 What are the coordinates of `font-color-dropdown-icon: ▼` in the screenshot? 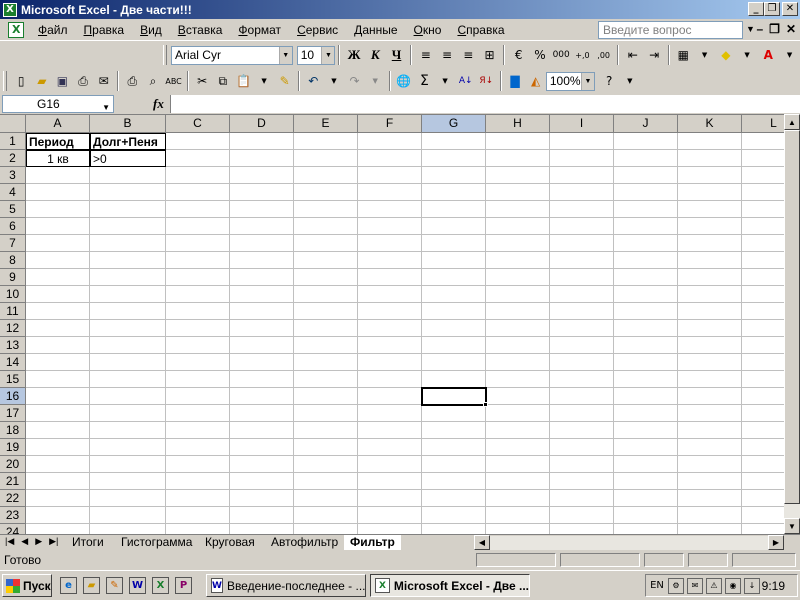 It's located at (789, 55).